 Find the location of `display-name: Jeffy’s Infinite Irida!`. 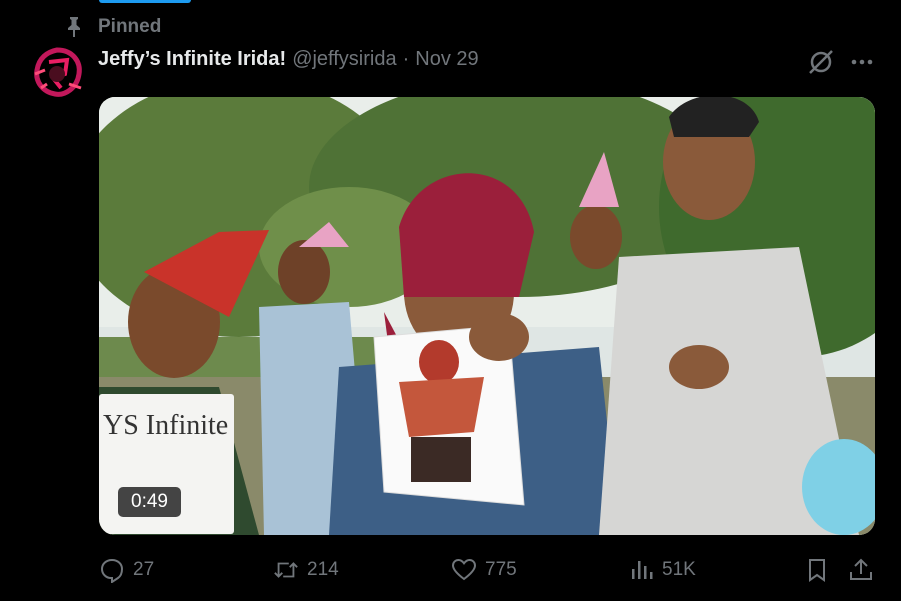

display-name: Jeffy’s Infinite Irida! is located at coordinates (192, 59).